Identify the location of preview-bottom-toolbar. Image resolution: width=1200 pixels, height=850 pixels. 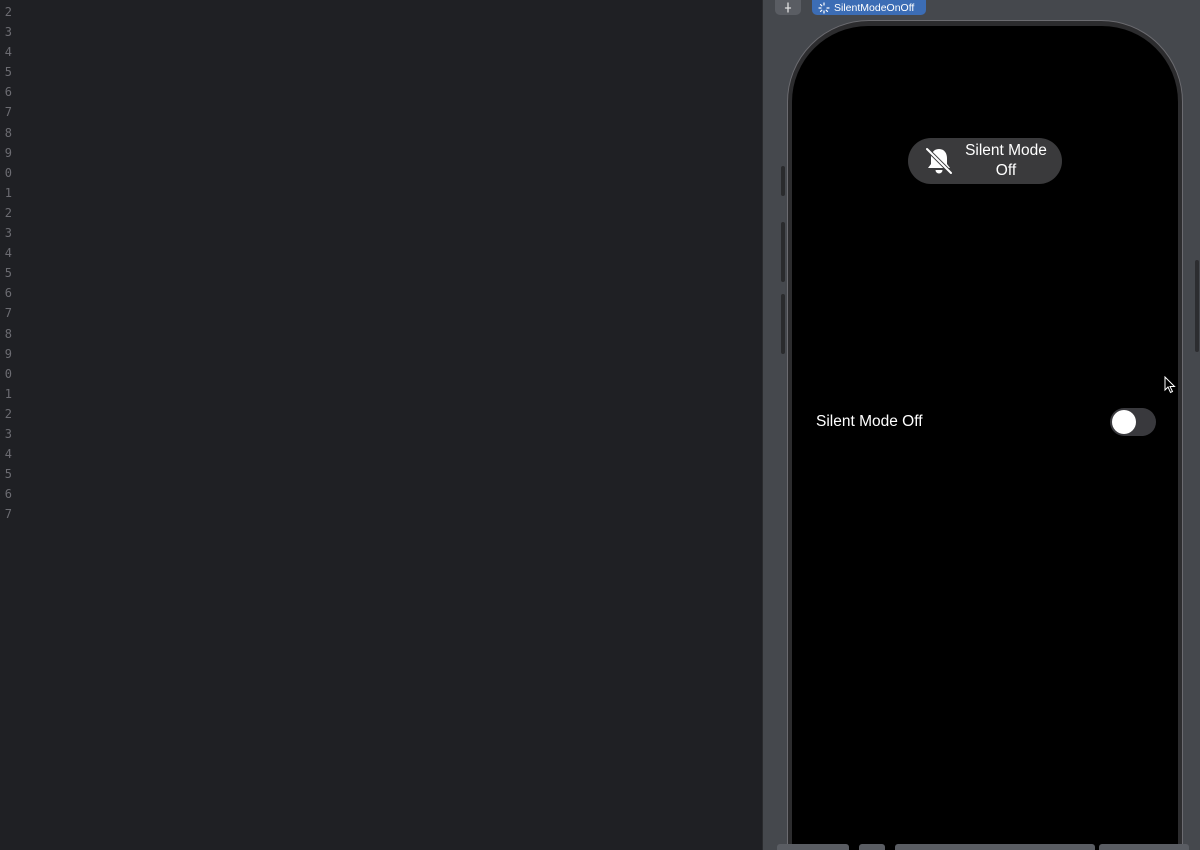
(981, 847).